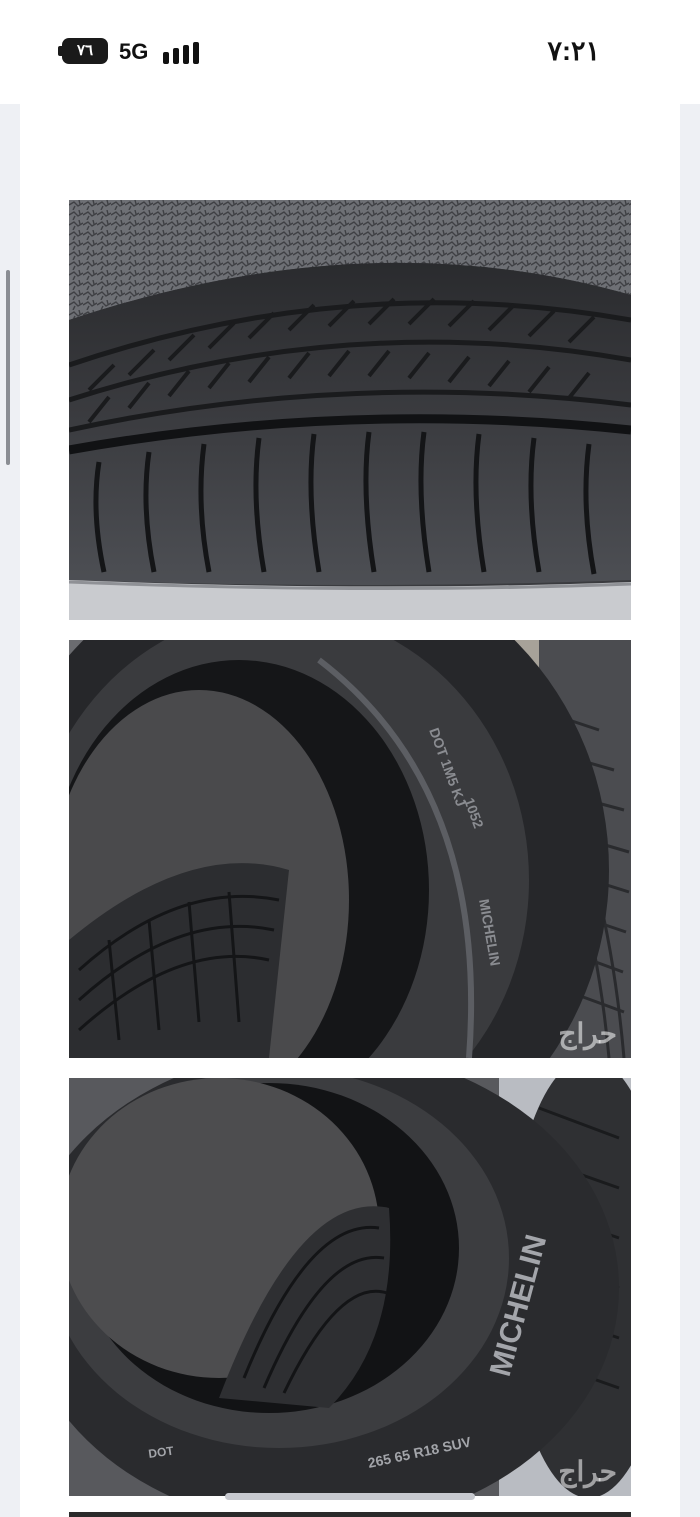  What do you see at coordinates (183, 53) in the screenshot?
I see `signal-icon` at bounding box center [183, 53].